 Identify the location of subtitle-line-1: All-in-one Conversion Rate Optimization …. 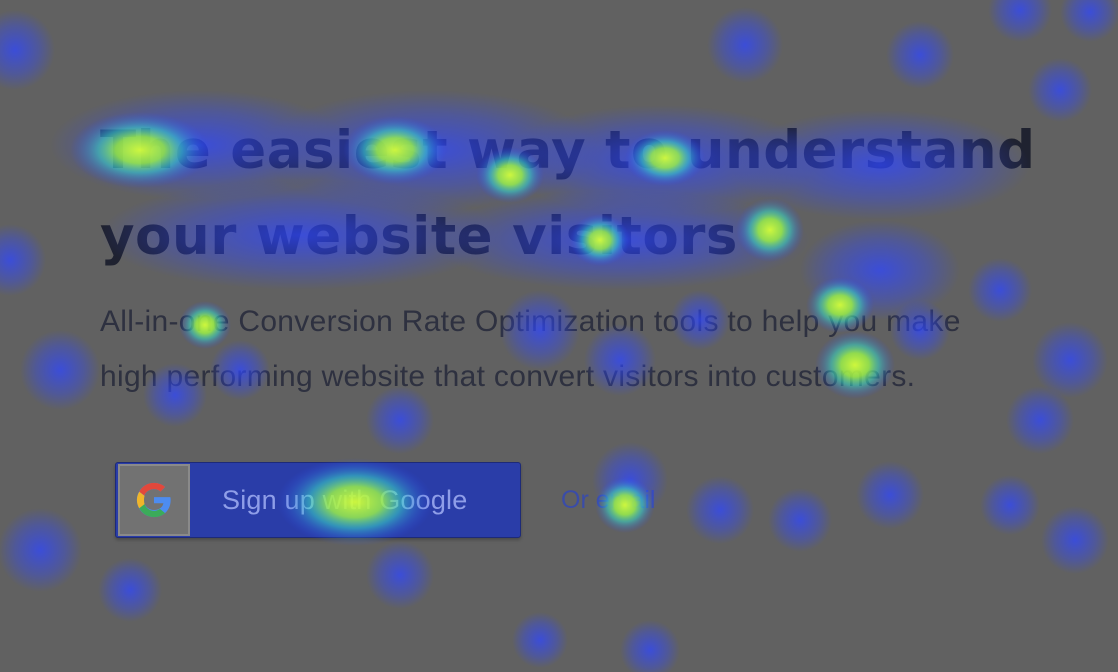
(530, 321).